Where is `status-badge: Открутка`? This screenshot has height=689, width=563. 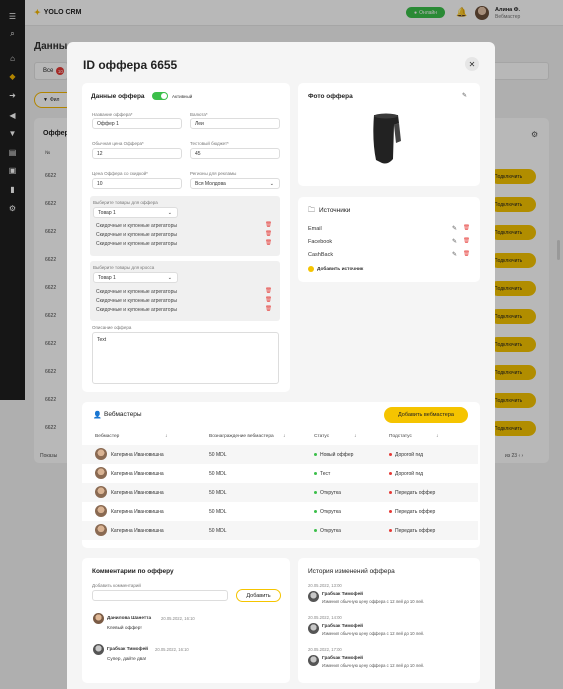
status-badge: Открутка is located at coordinates (327, 512).